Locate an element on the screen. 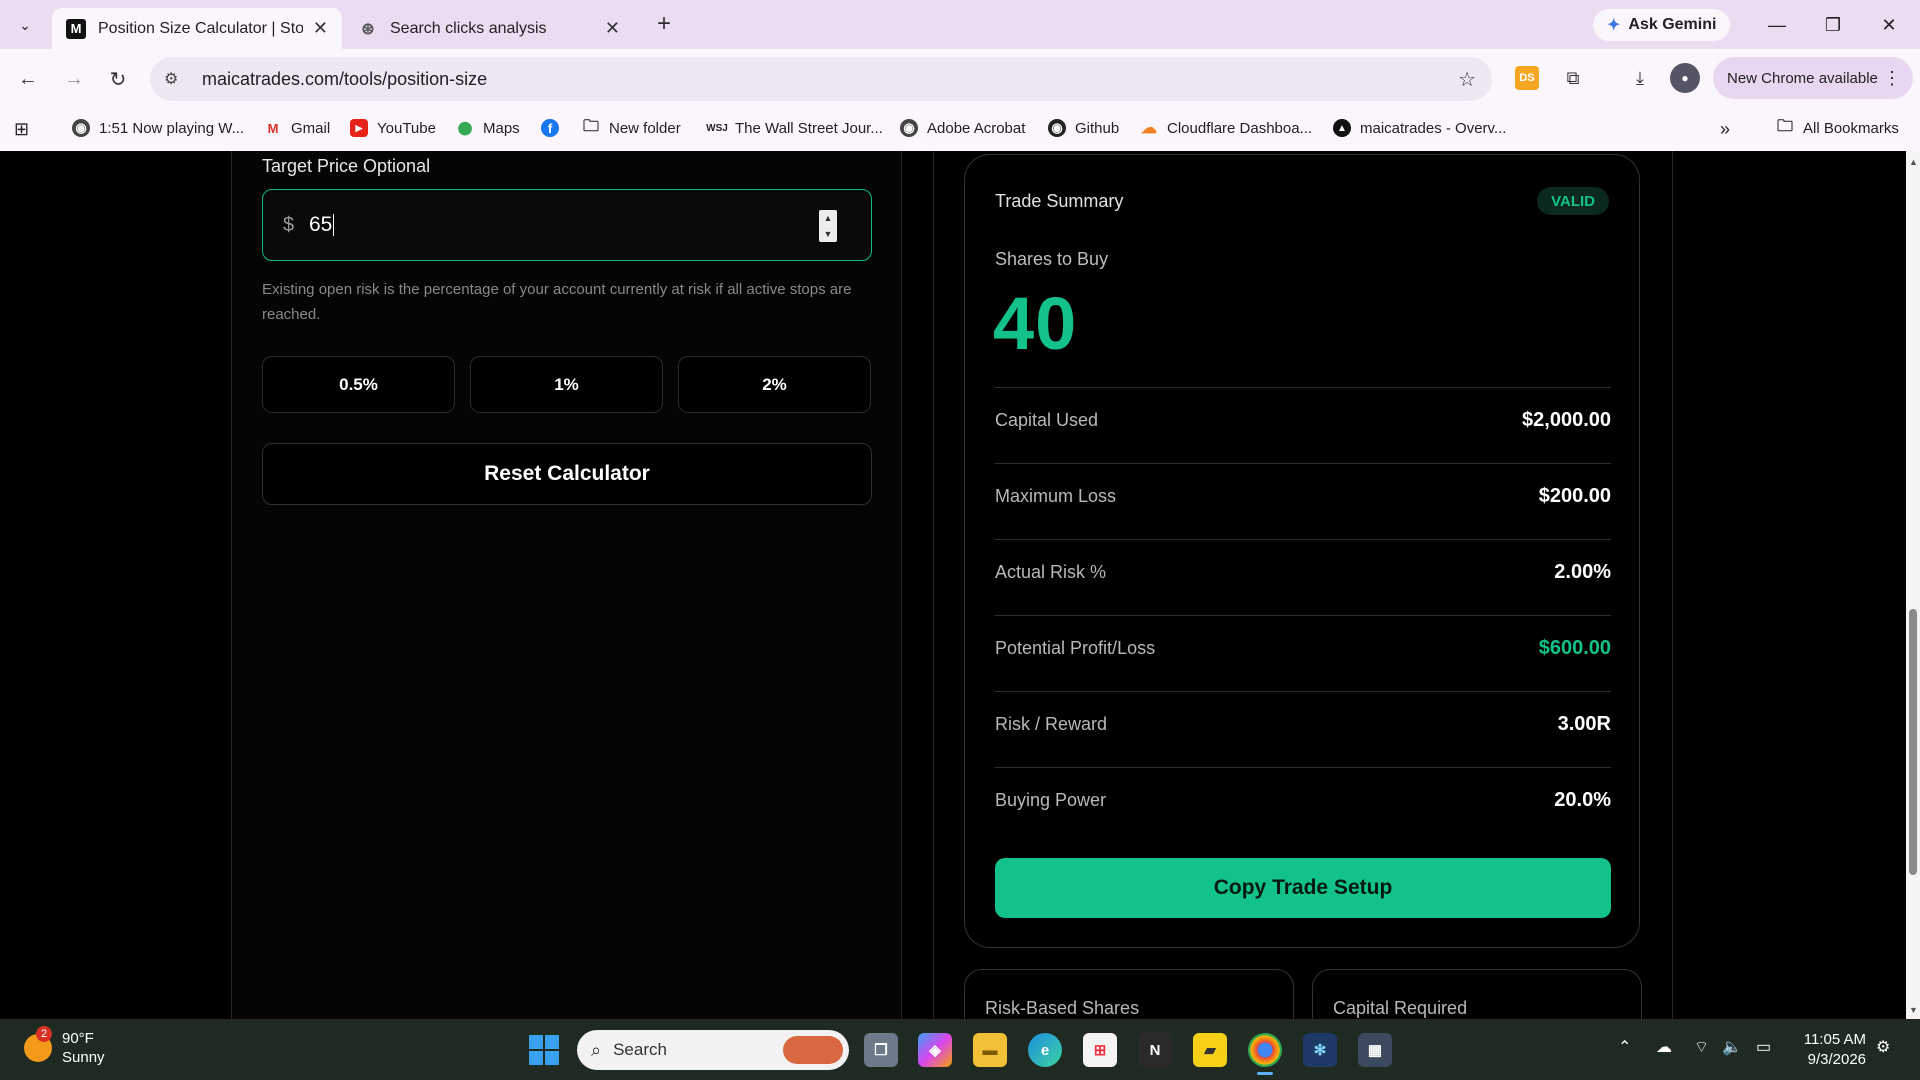 The image size is (1920, 1080). snowflake-app-icon: ✻ is located at coordinates (1320, 1050).